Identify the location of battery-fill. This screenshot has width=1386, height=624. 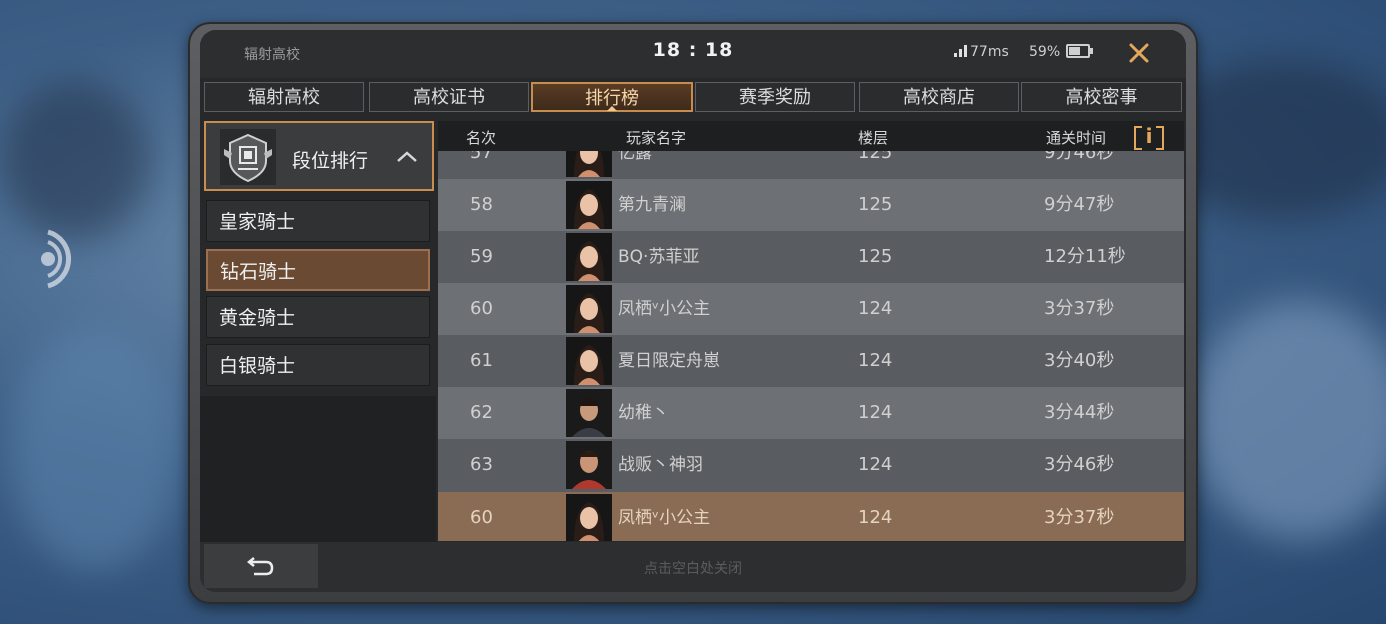
(1074, 51).